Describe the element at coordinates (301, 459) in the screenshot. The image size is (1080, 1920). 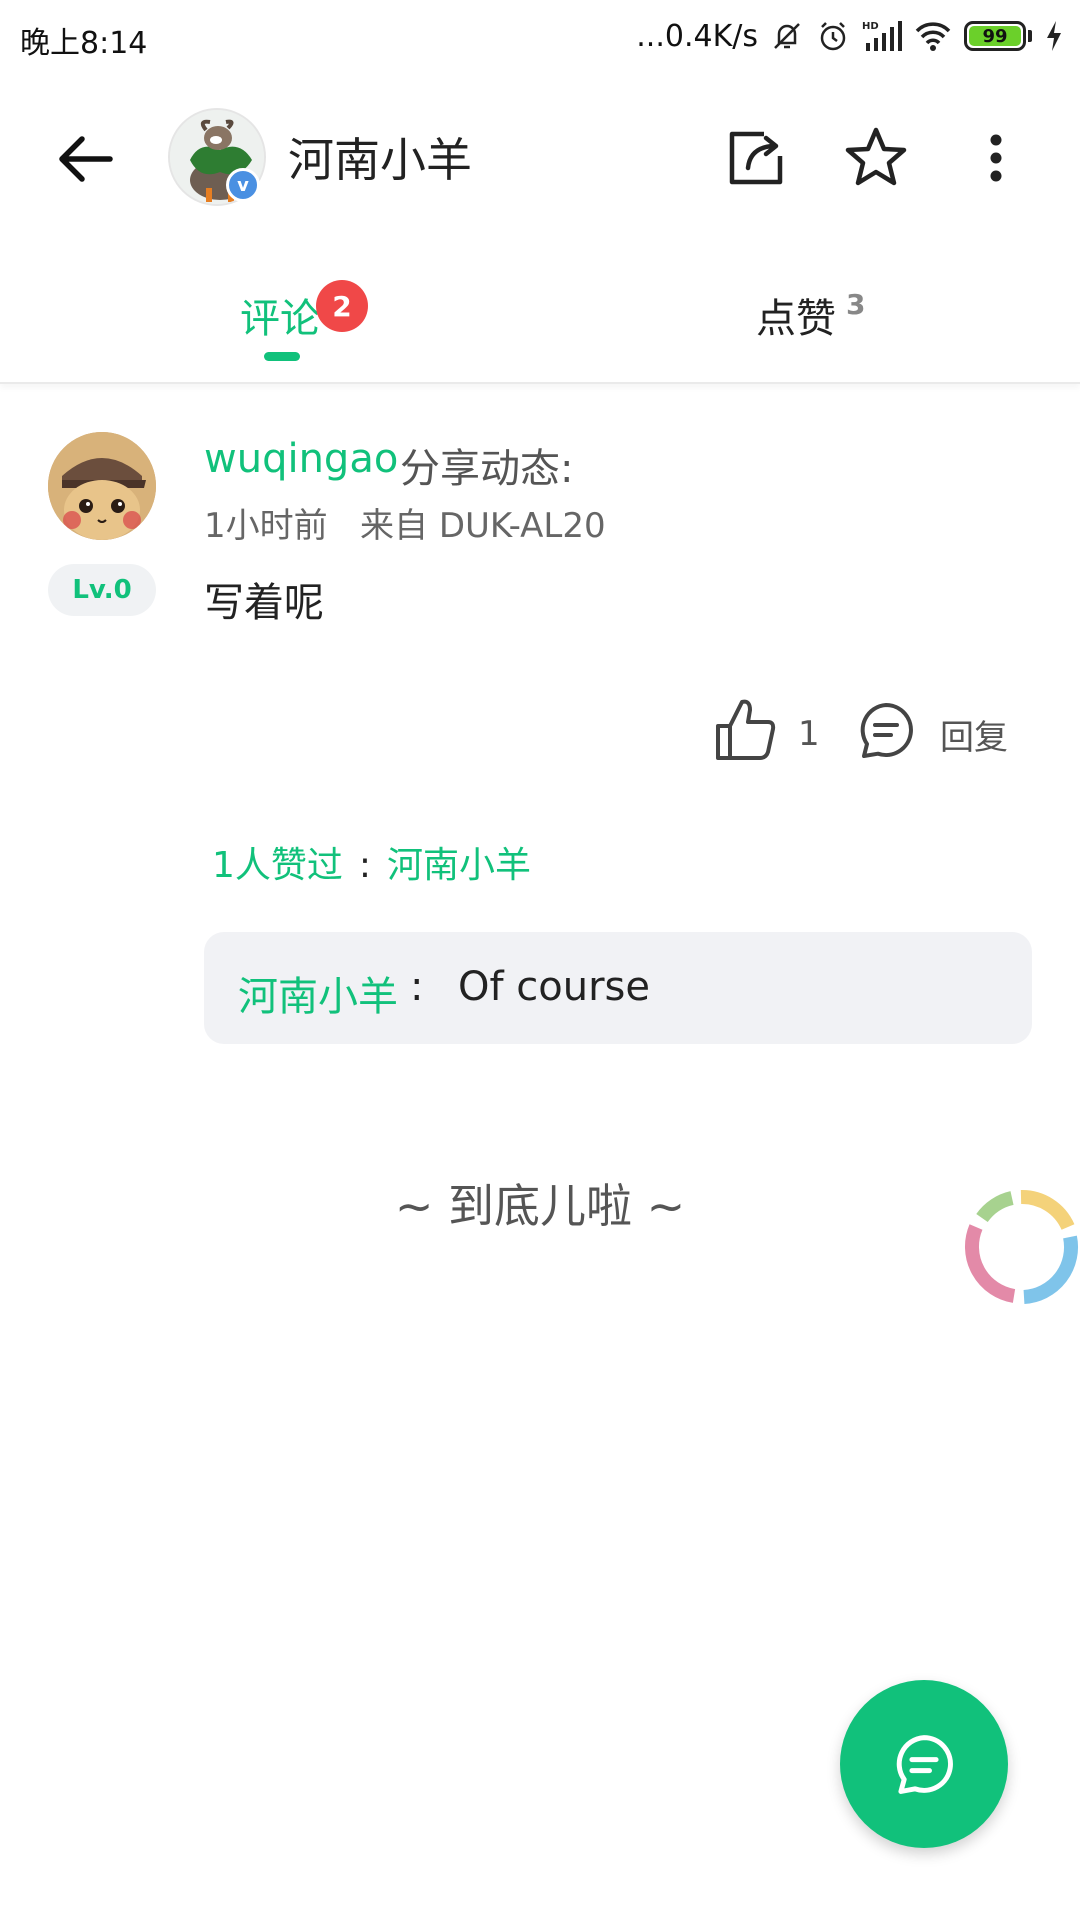
I see `commenter-name: wuqingao` at that location.